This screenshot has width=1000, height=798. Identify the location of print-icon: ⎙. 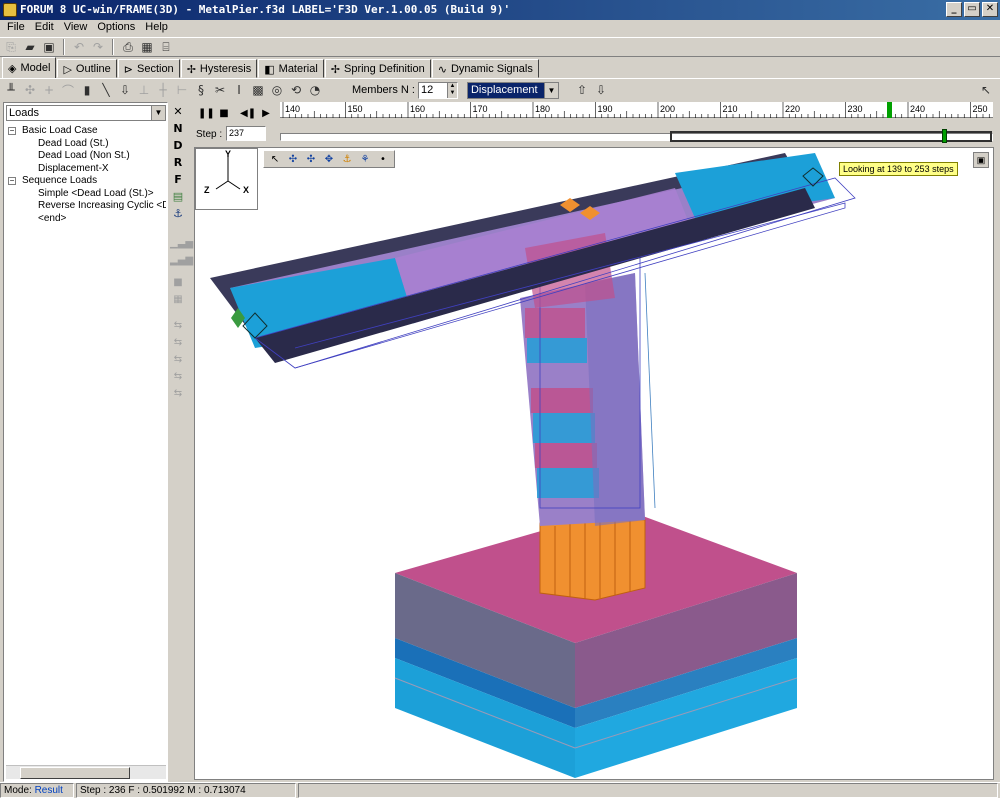
(128, 47).